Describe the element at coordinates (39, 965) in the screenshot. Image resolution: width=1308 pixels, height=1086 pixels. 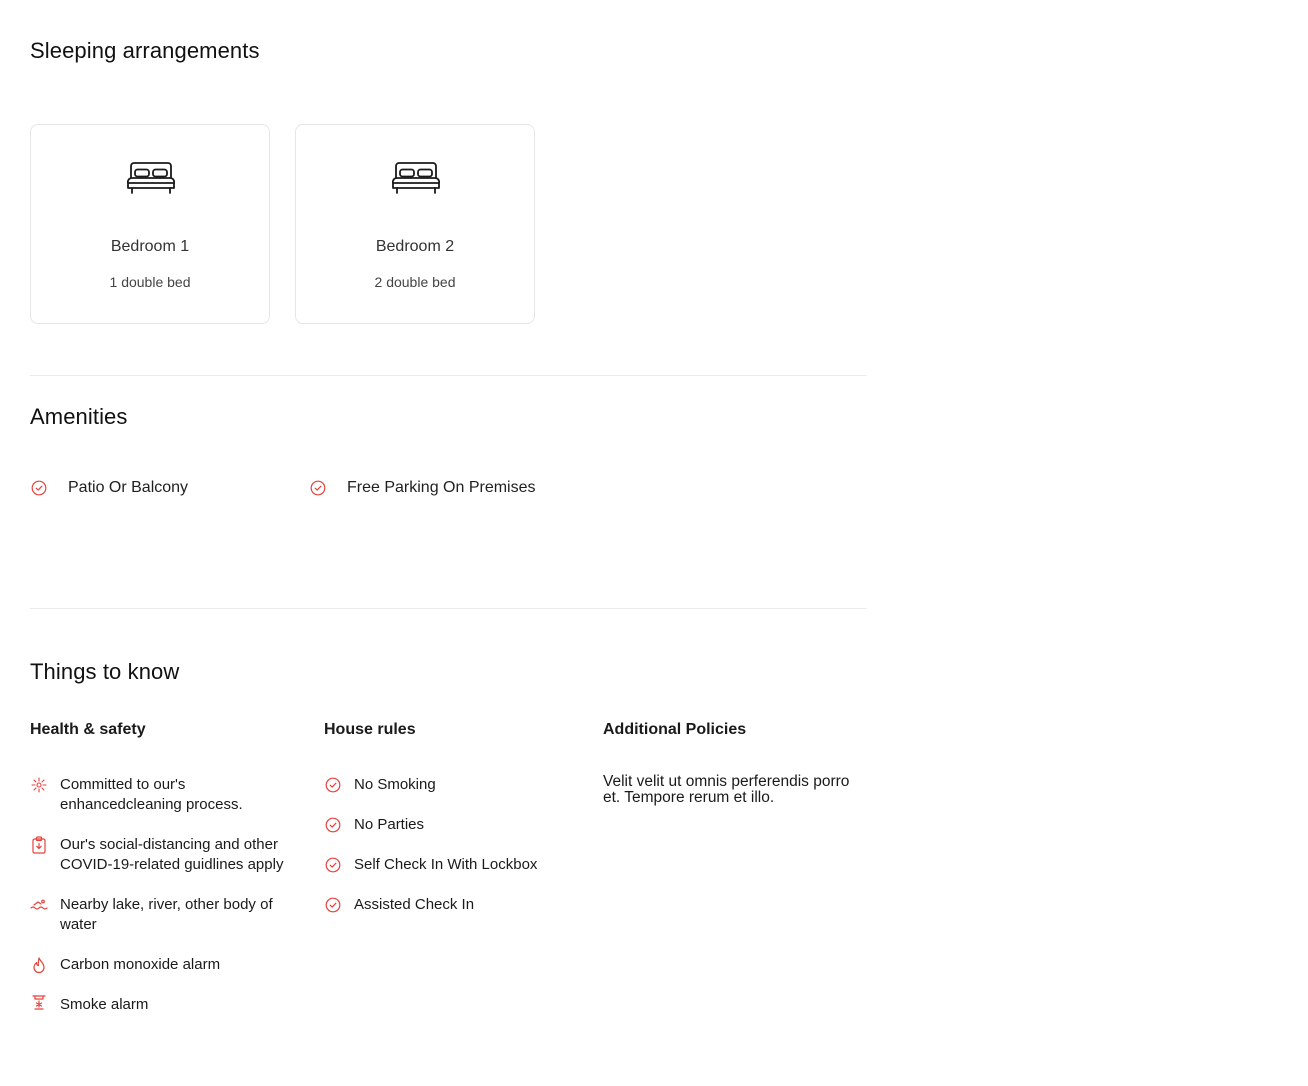
I see `flame-icon` at that location.